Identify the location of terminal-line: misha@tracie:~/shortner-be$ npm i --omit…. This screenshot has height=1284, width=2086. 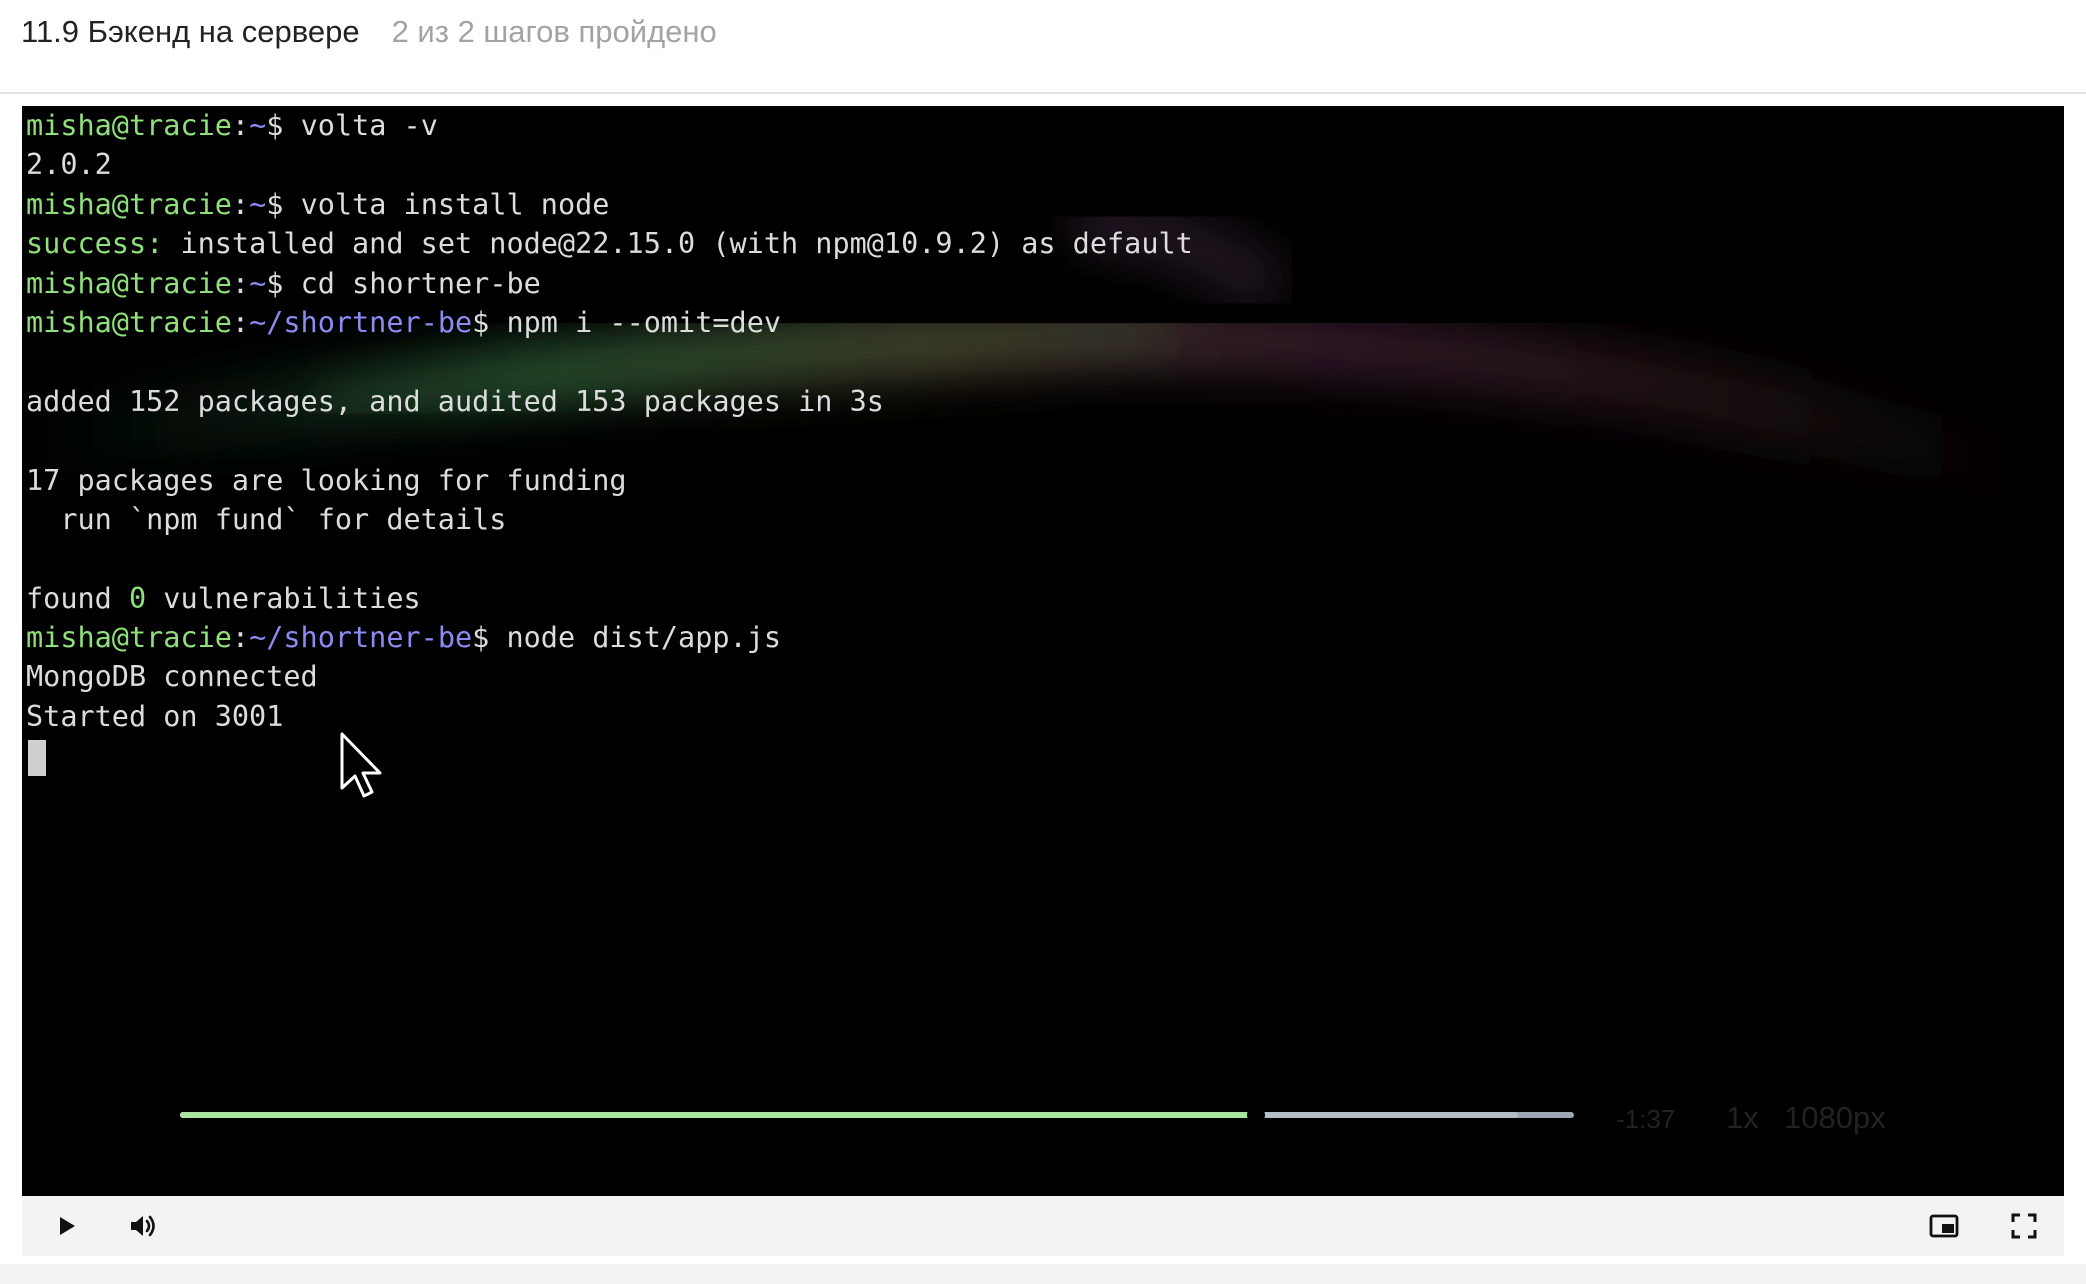
(1045, 322).